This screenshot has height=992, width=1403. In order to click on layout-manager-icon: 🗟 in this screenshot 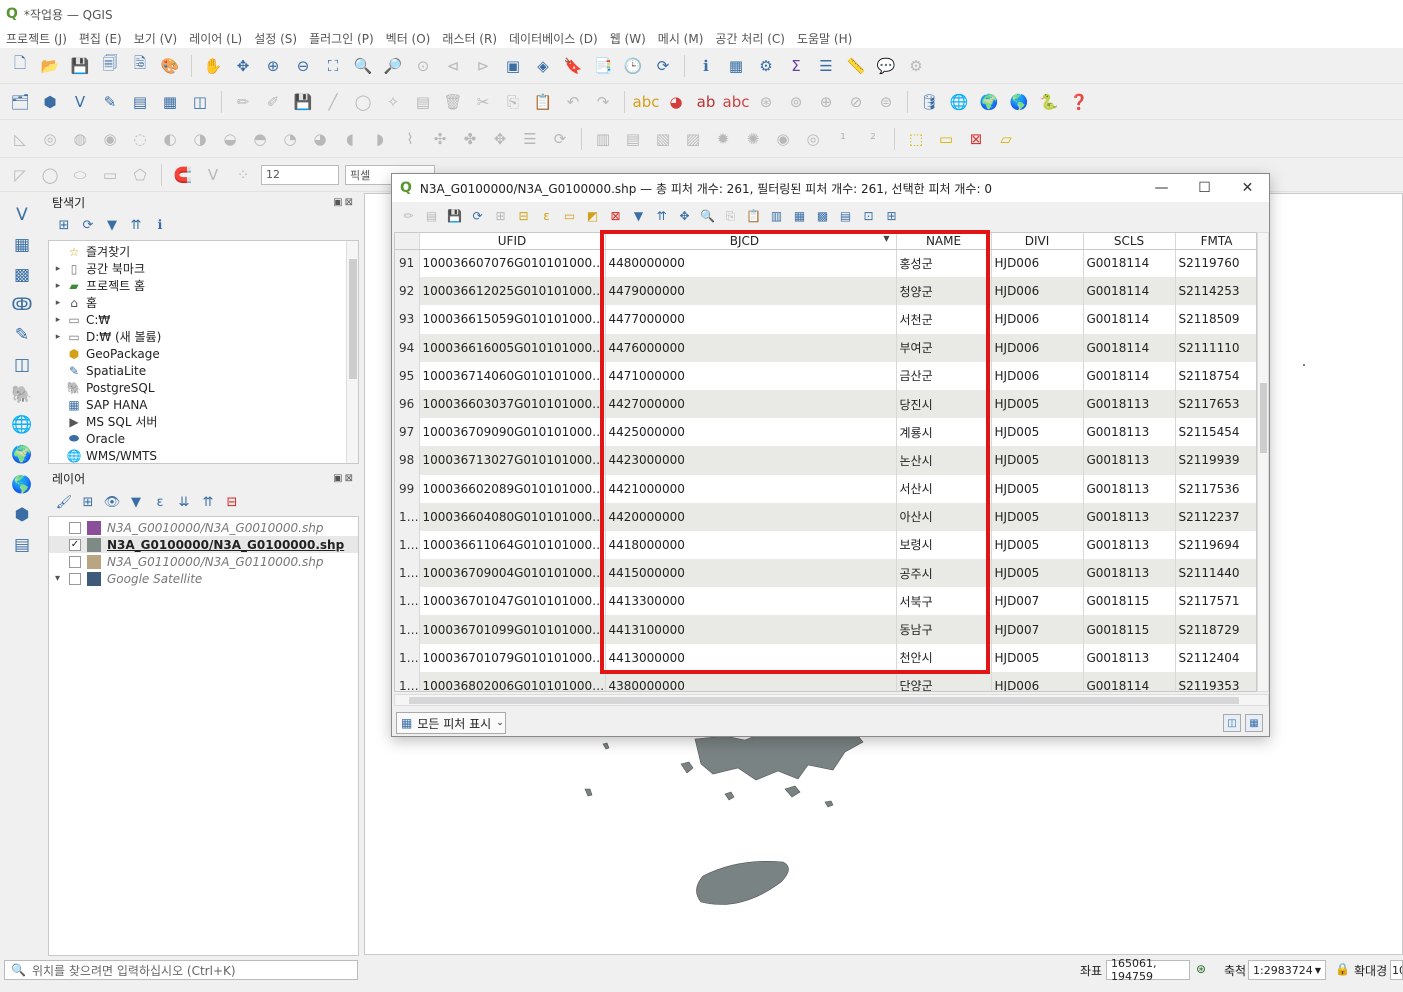, I will do `click(140, 66)`.